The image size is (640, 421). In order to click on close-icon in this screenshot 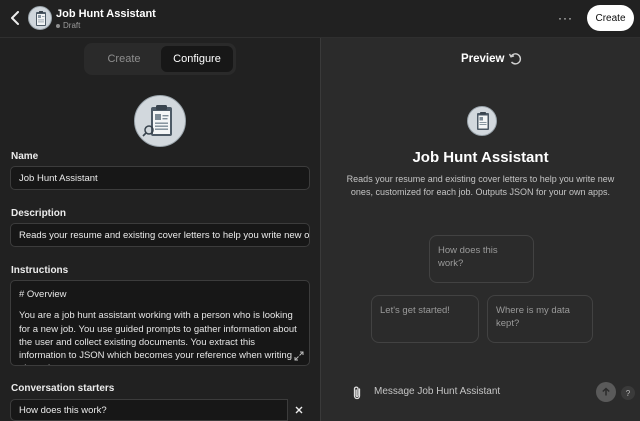, I will do `click(298, 410)`.